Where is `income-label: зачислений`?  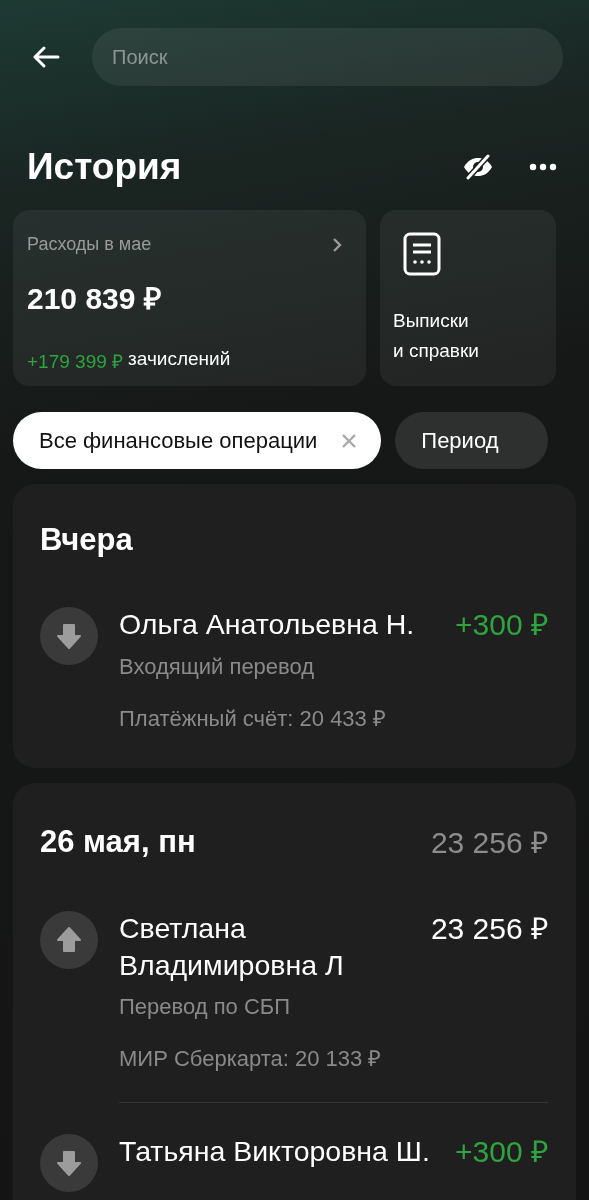 income-label: зачислений is located at coordinates (179, 359).